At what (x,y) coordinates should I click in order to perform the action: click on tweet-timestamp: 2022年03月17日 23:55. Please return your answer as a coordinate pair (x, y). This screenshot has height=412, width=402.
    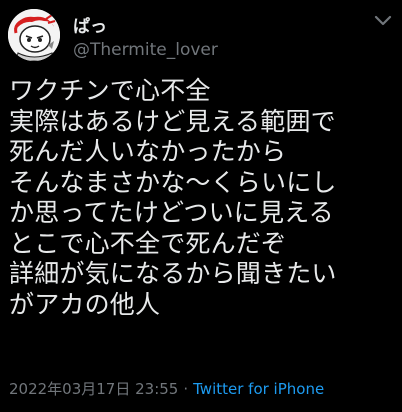
    Looking at the image, I should click on (93, 389).